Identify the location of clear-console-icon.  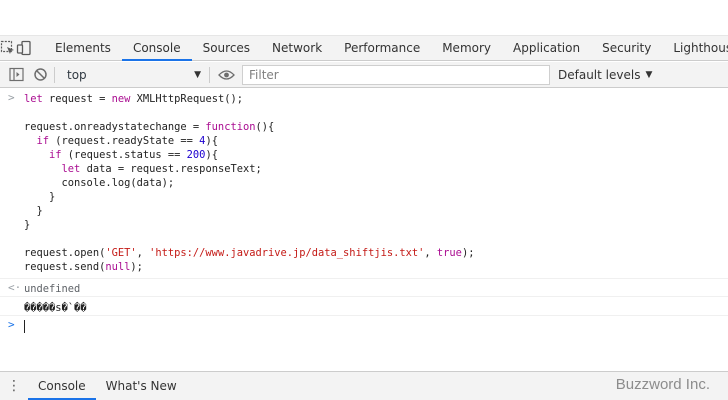
(40, 75).